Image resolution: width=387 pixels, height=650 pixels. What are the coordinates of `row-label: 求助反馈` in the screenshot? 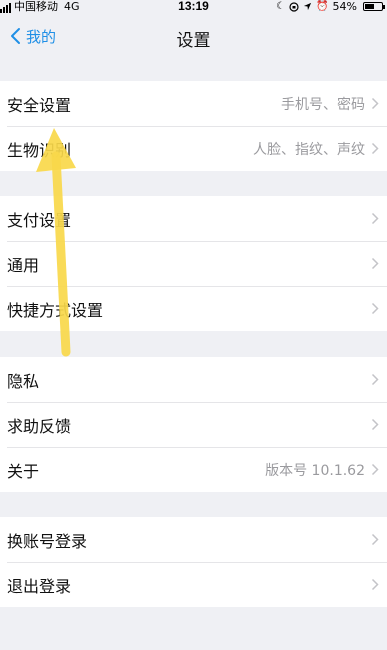 It's located at (39, 426).